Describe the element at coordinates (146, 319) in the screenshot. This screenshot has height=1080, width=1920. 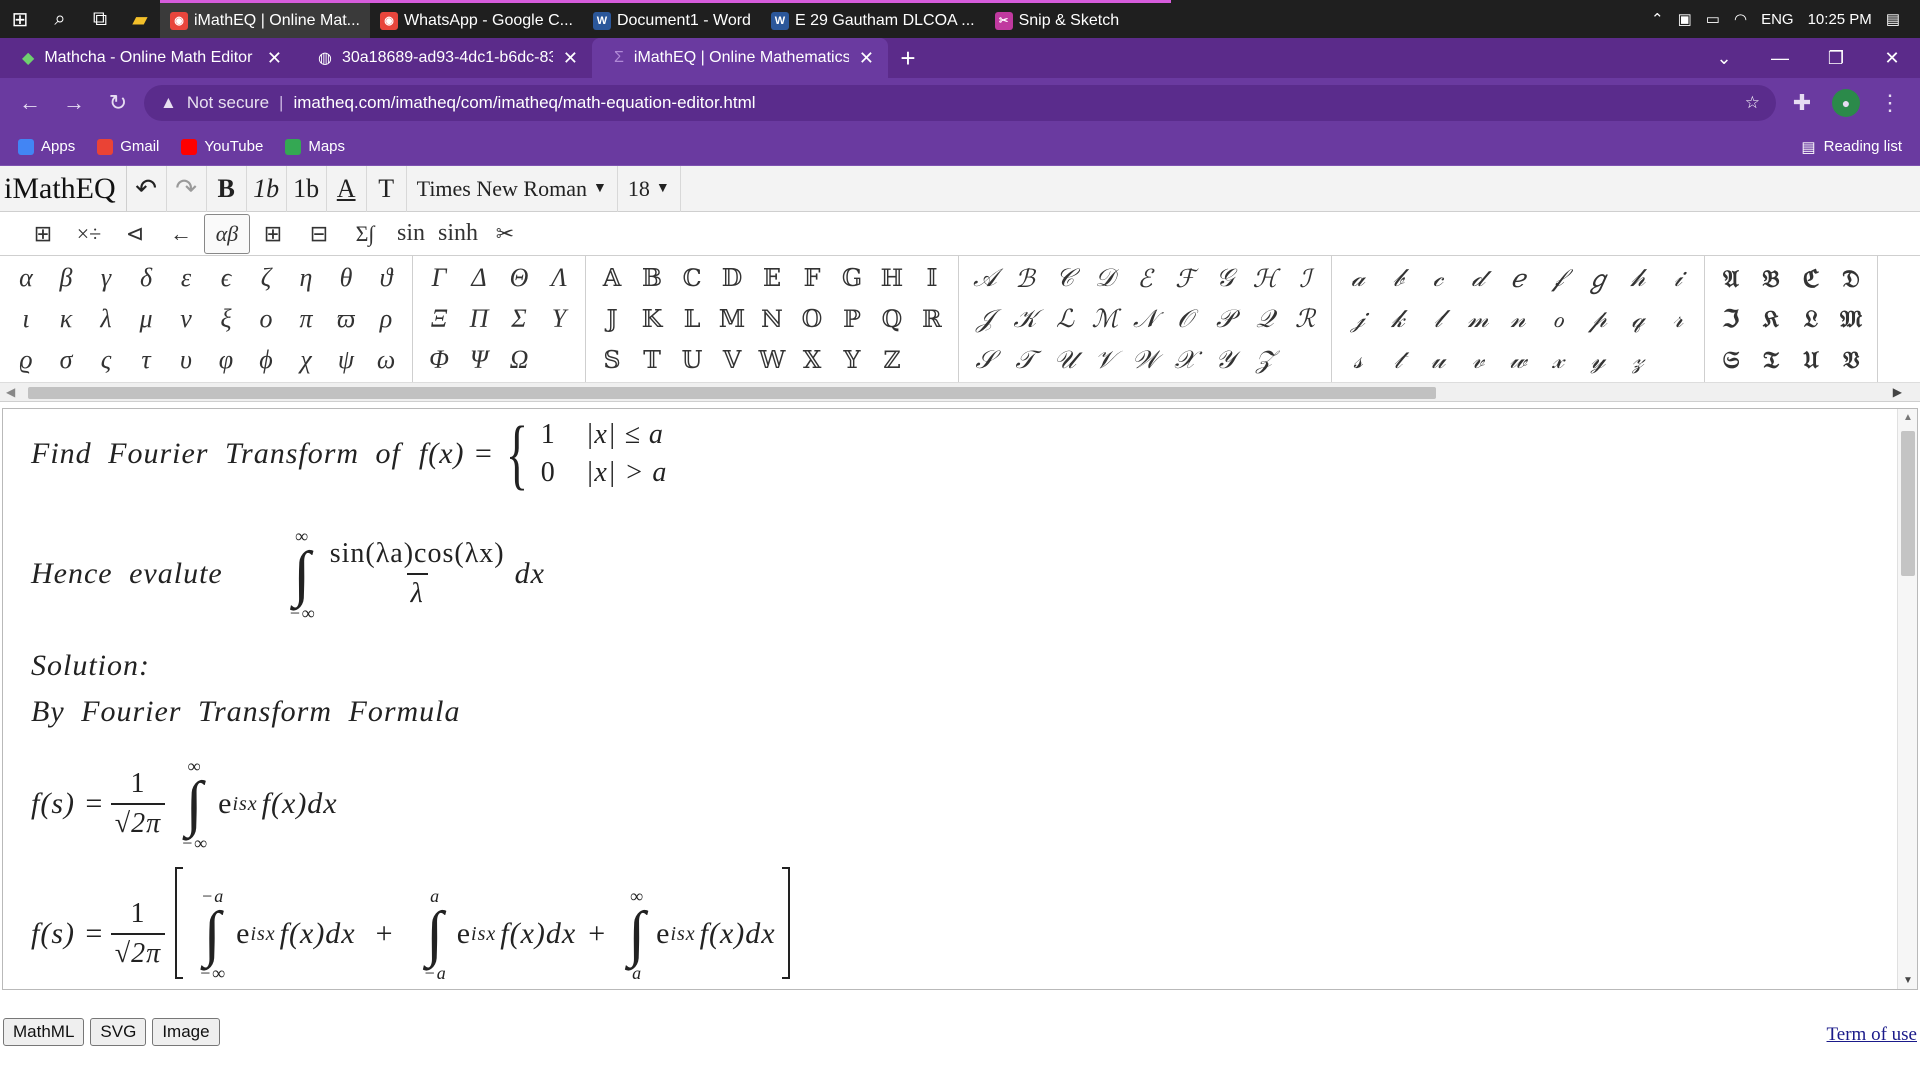
I see `symbol-button: μ` at that location.